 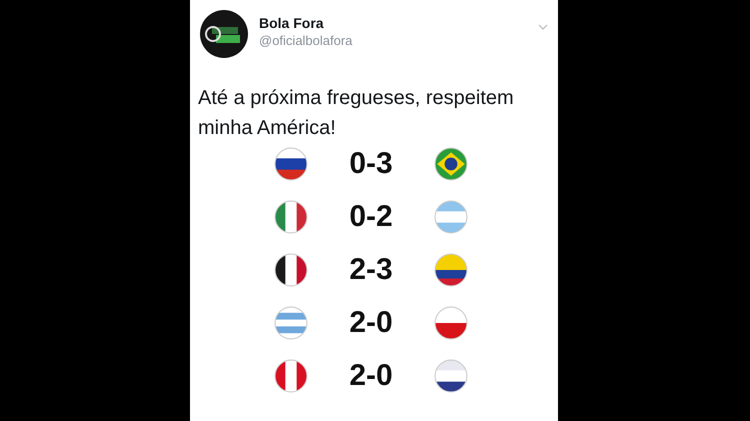 I want to click on author-name: Bola Fora, so click(x=305, y=23).